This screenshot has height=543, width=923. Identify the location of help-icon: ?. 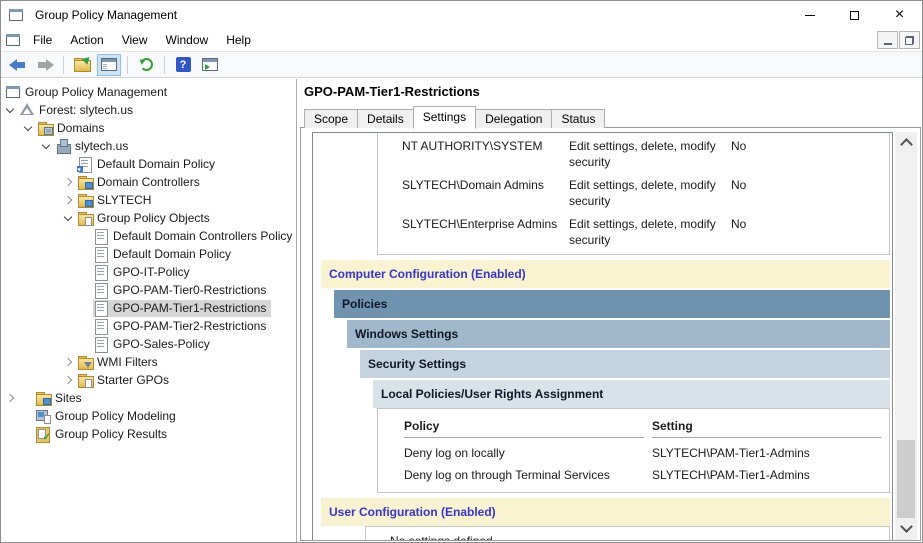
(183, 64).